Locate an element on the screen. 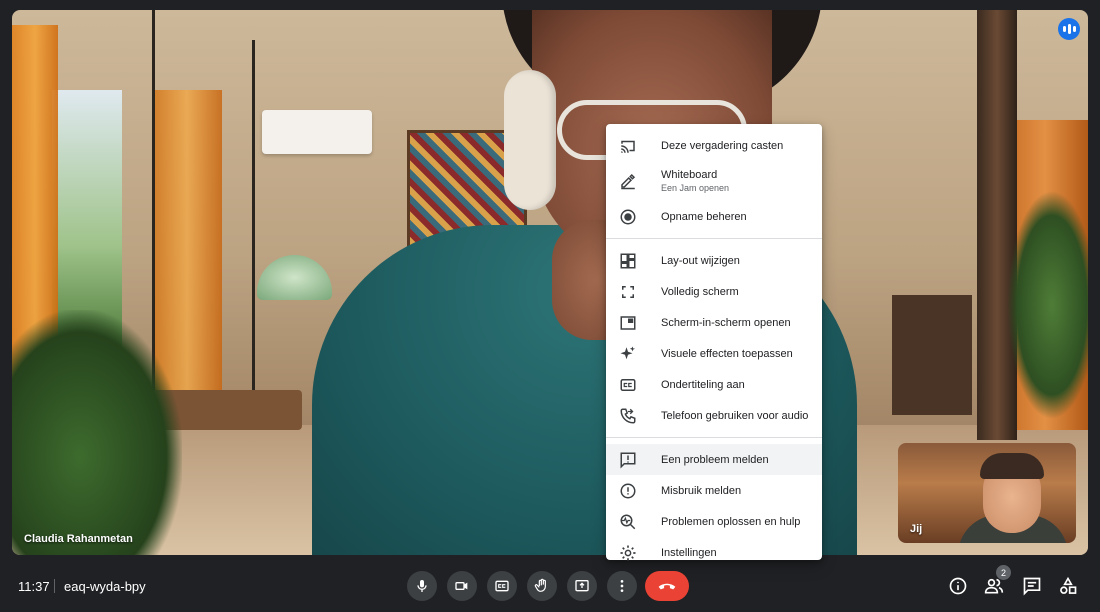  settings-icon is located at coordinates (628, 553).